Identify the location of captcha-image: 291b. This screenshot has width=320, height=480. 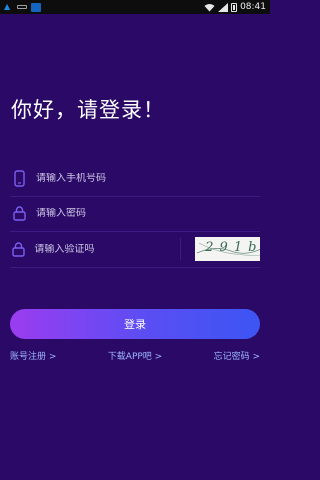
(227, 249).